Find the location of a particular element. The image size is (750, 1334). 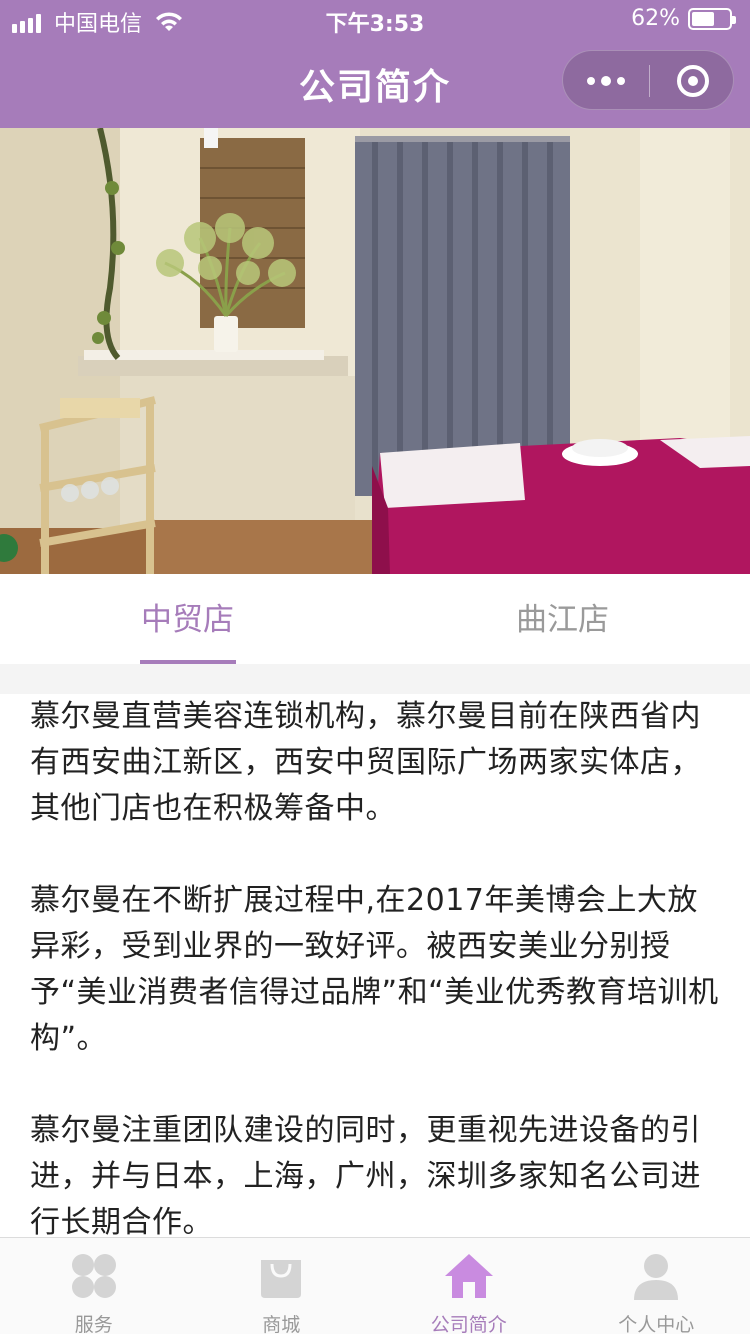

tabbar-item-mall: 商城 is located at coordinates (282, 1286).